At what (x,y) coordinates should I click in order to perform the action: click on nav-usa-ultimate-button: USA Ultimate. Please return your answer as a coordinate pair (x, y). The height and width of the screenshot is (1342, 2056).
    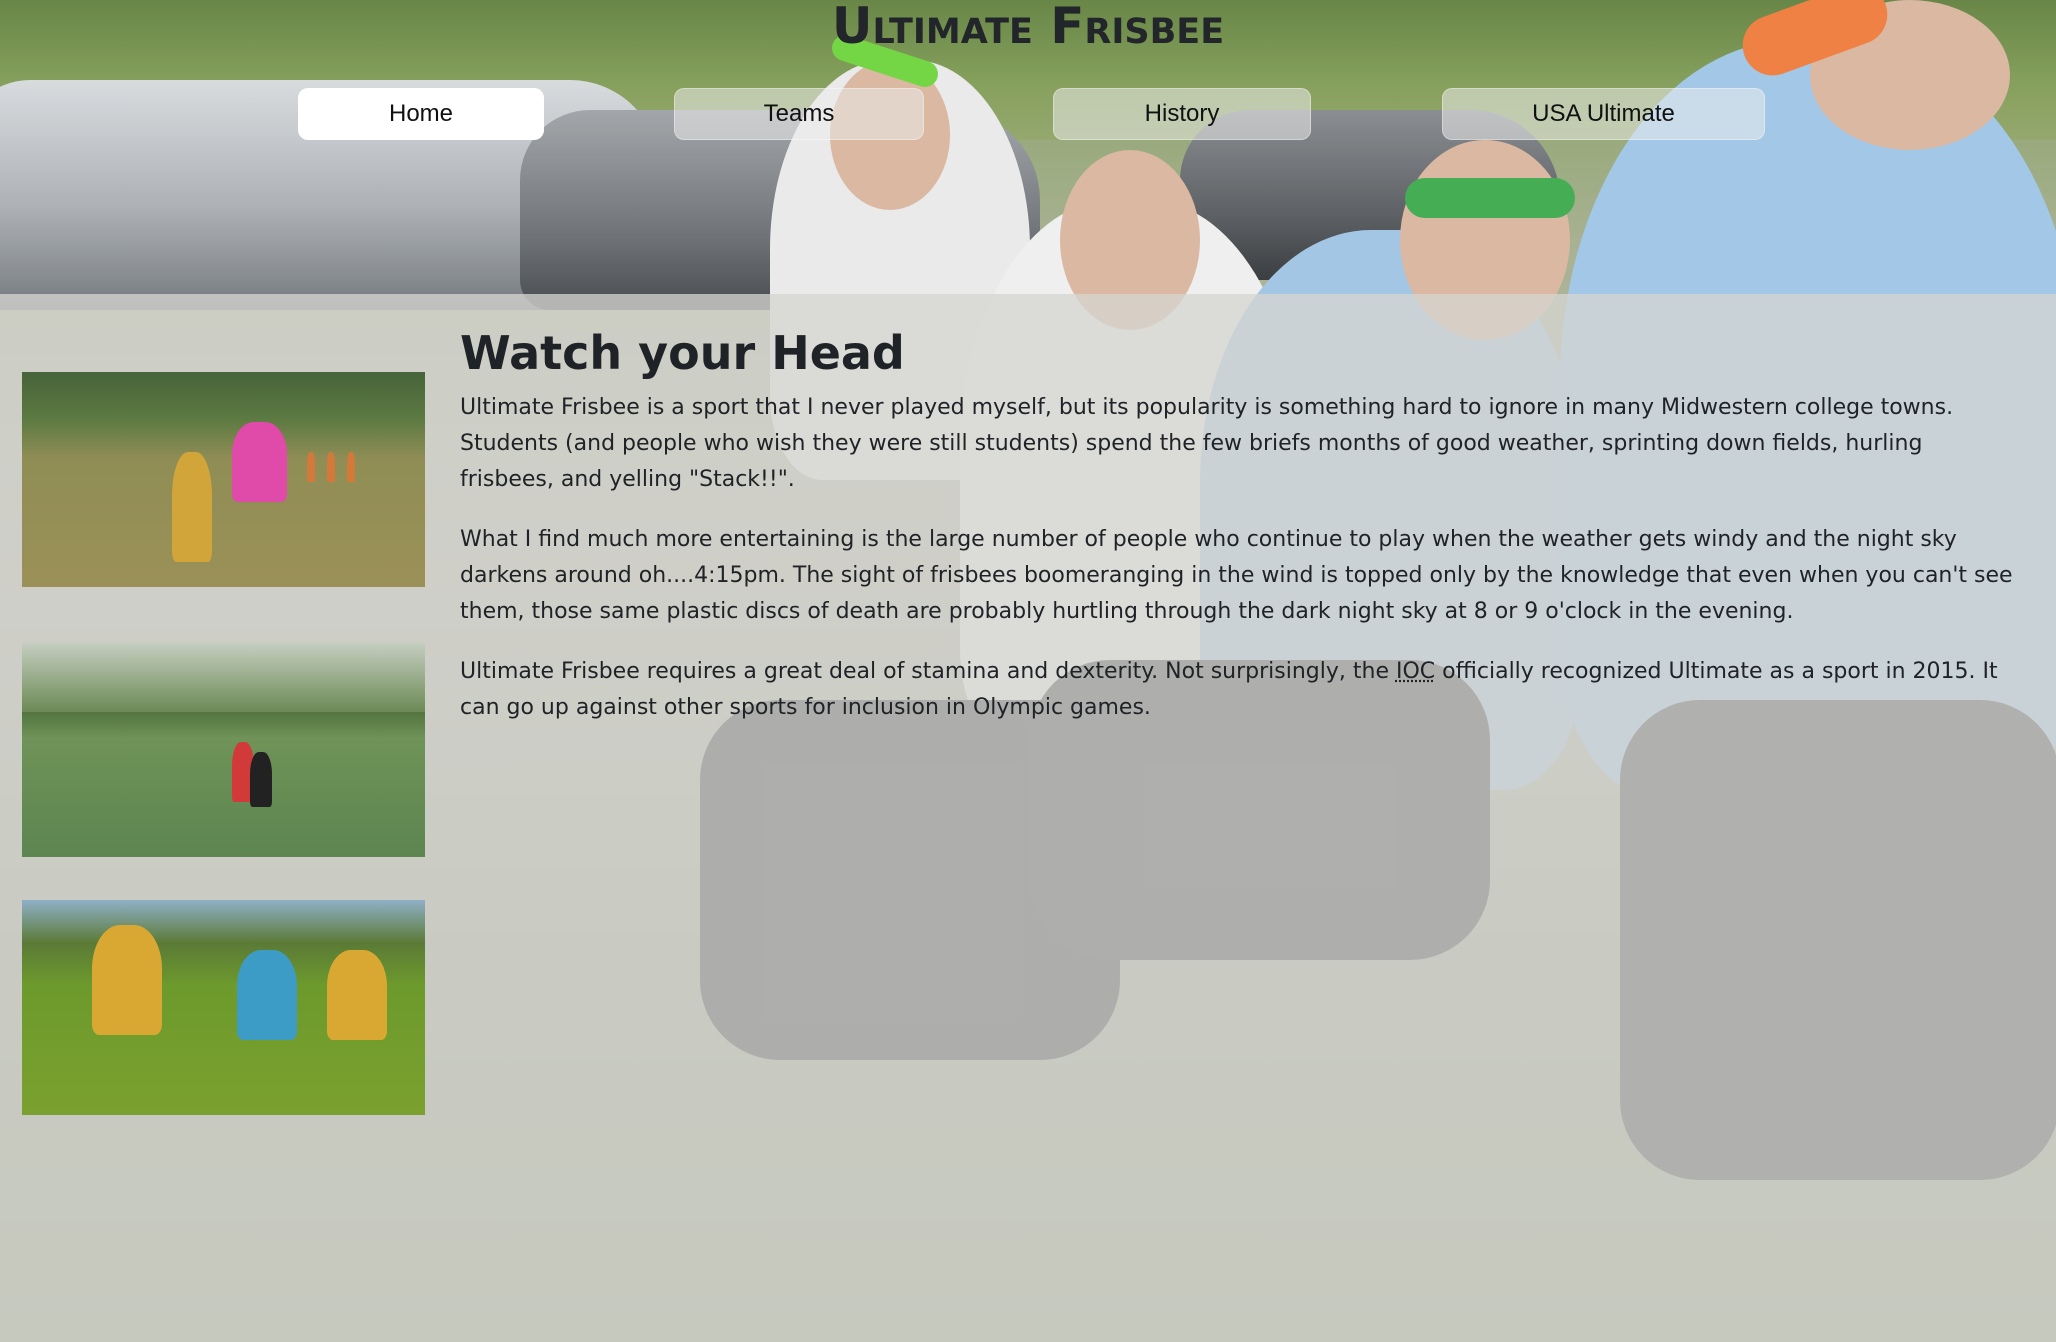
    Looking at the image, I should click on (1603, 114).